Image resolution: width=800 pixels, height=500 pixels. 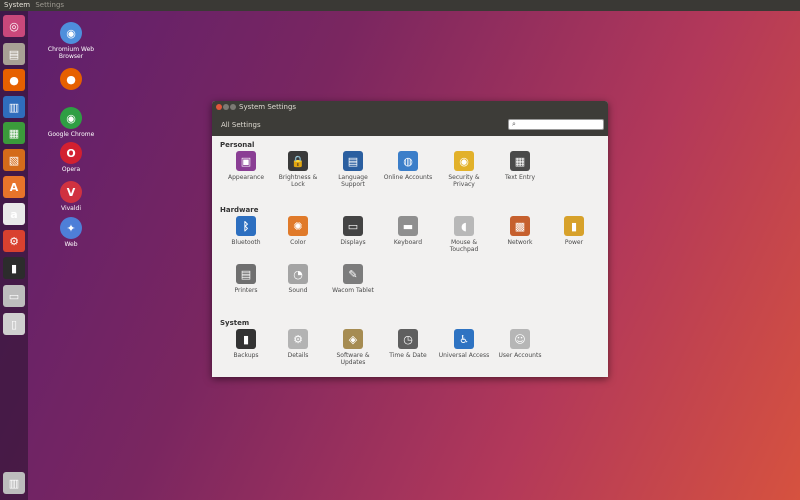 I want to click on settings-item-mouse-touchpad: ◖ Mouse & Touchpad, so click(x=464, y=234).